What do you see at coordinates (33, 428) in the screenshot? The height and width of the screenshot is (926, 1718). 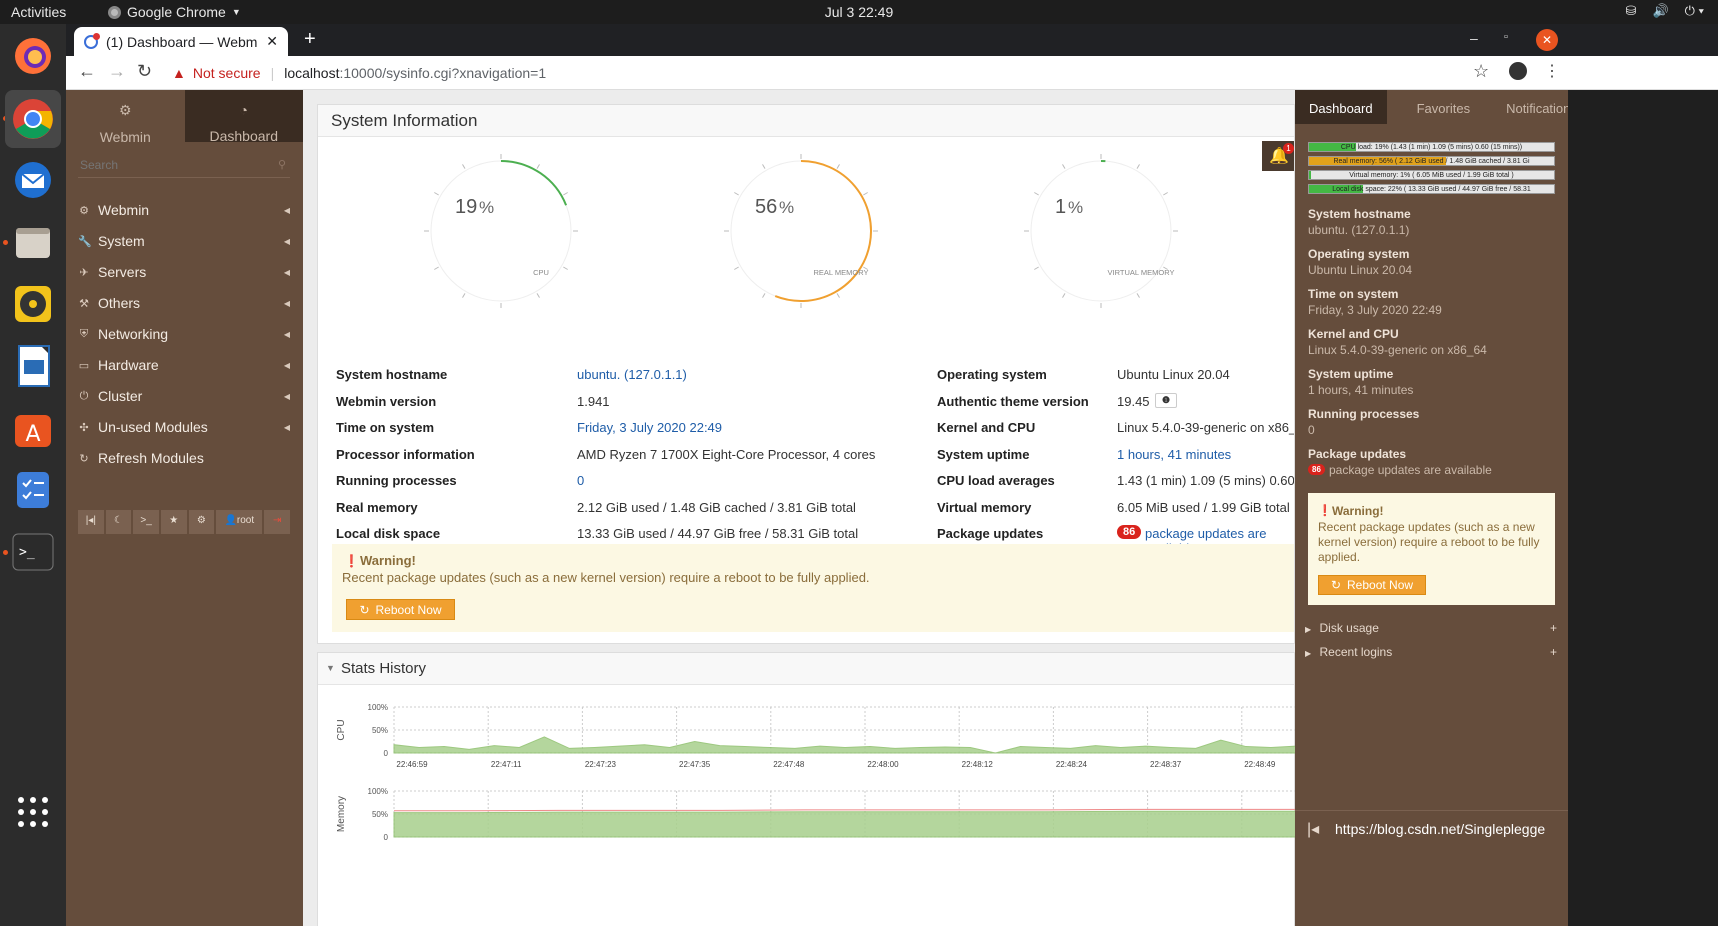 I see `software-center-icon: A` at bounding box center [33, 428].